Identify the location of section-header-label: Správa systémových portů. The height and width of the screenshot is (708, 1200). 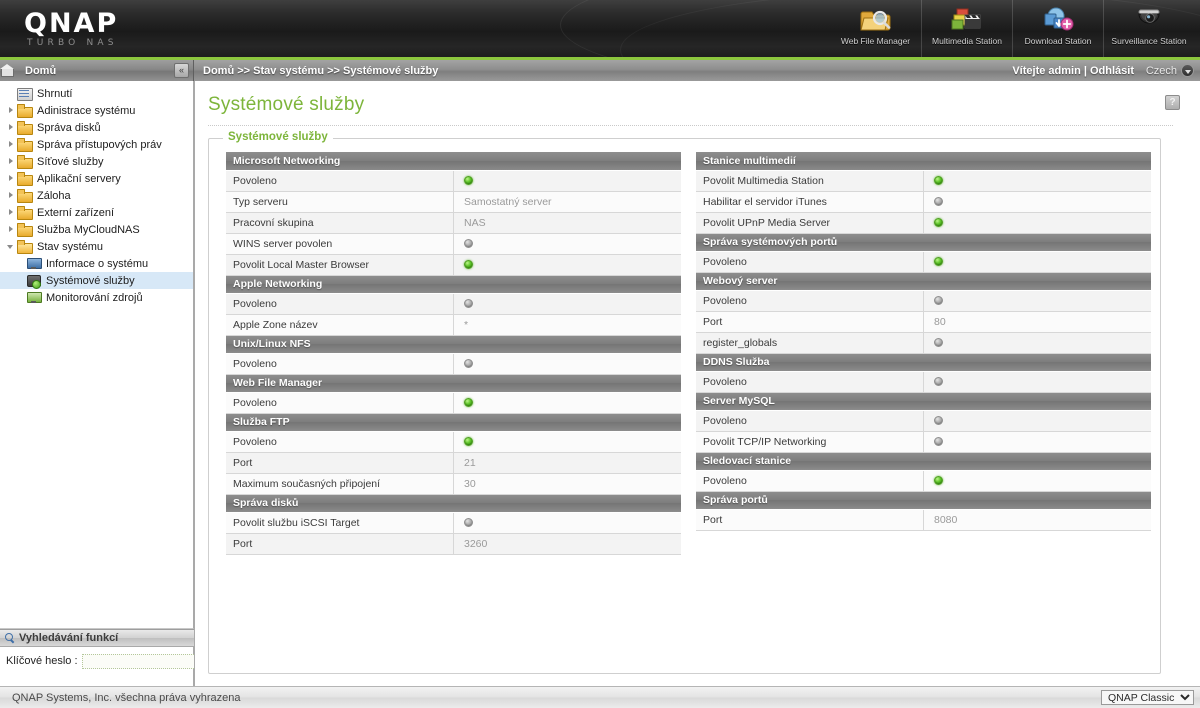
(923, 242).